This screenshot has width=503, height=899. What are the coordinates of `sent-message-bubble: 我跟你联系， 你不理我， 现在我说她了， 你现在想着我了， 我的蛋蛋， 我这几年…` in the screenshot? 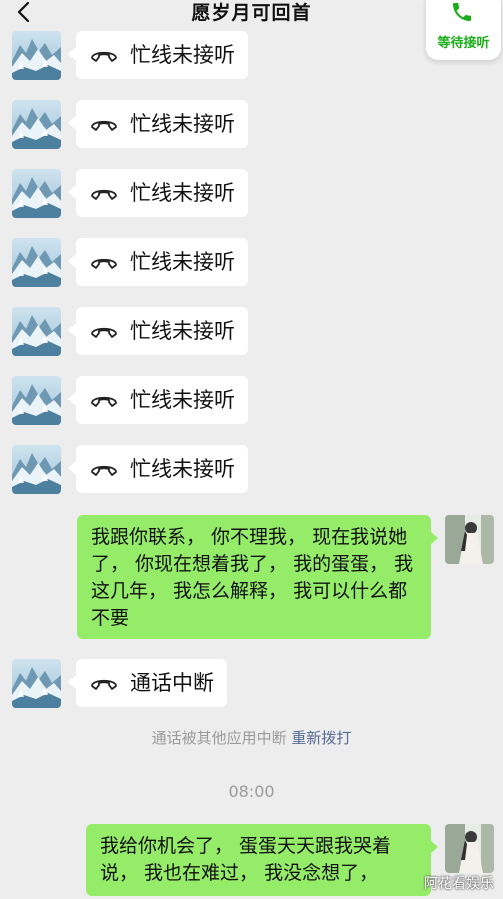 It's located at (254, 577).